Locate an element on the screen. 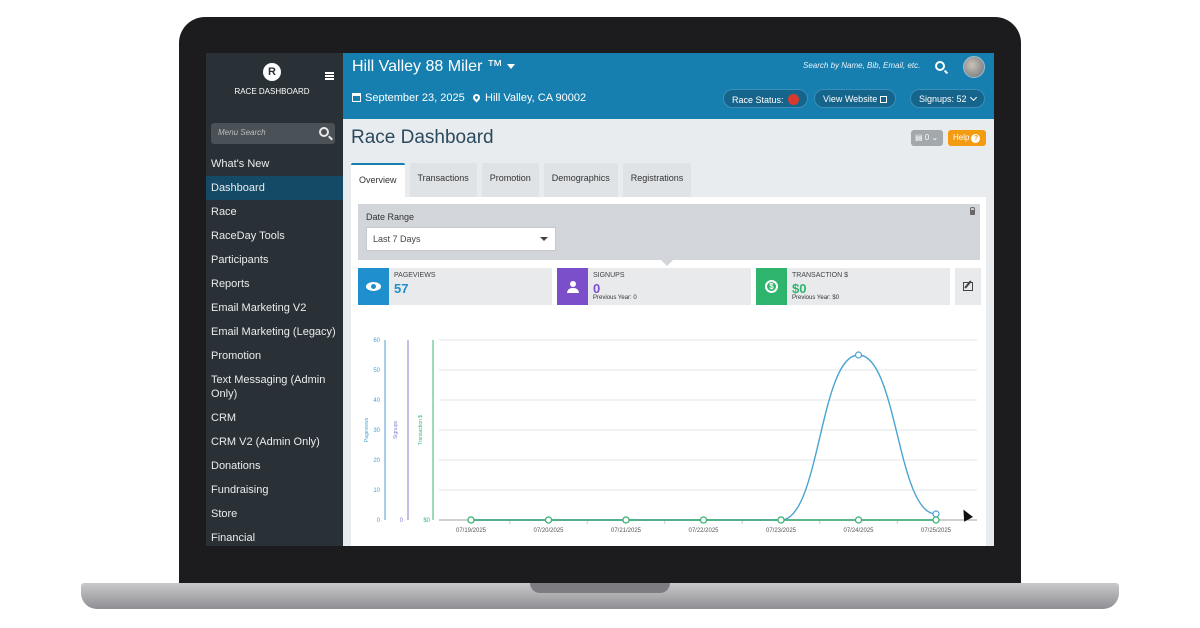 The image size is (1200, 628). tab-transactions: Transactions is located at coordinates (443, 180).